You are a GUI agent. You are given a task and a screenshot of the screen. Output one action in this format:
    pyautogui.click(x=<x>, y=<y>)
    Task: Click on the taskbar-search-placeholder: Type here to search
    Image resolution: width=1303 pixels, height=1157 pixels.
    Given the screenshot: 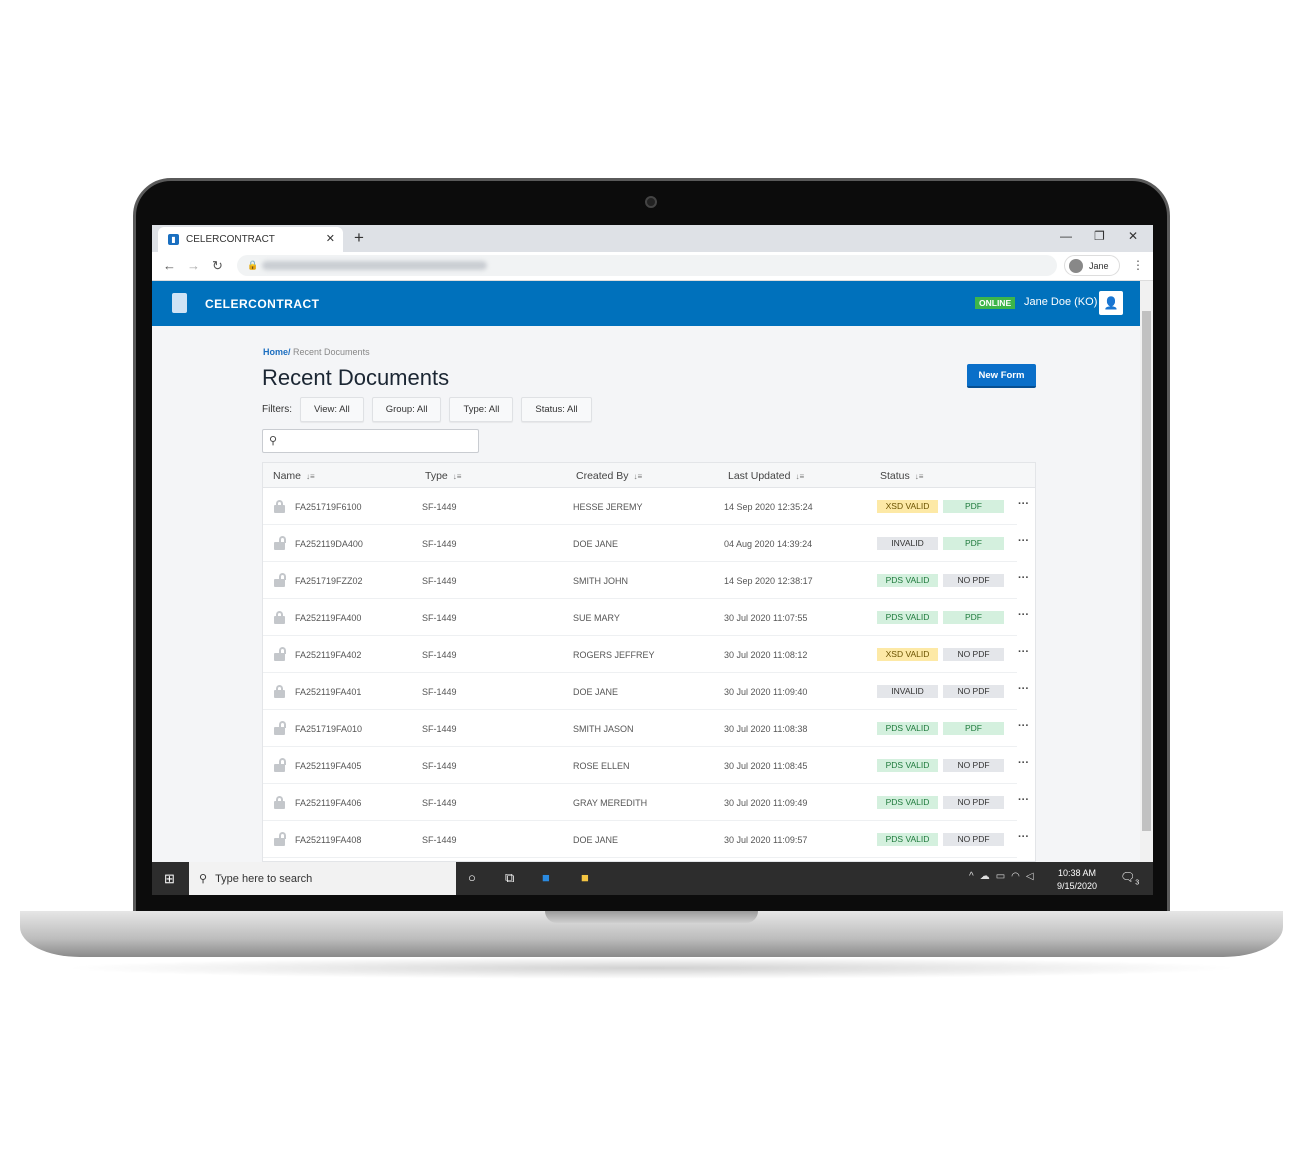 What is the action you would take?
    pyautogui.click(x=264, y=878)
    